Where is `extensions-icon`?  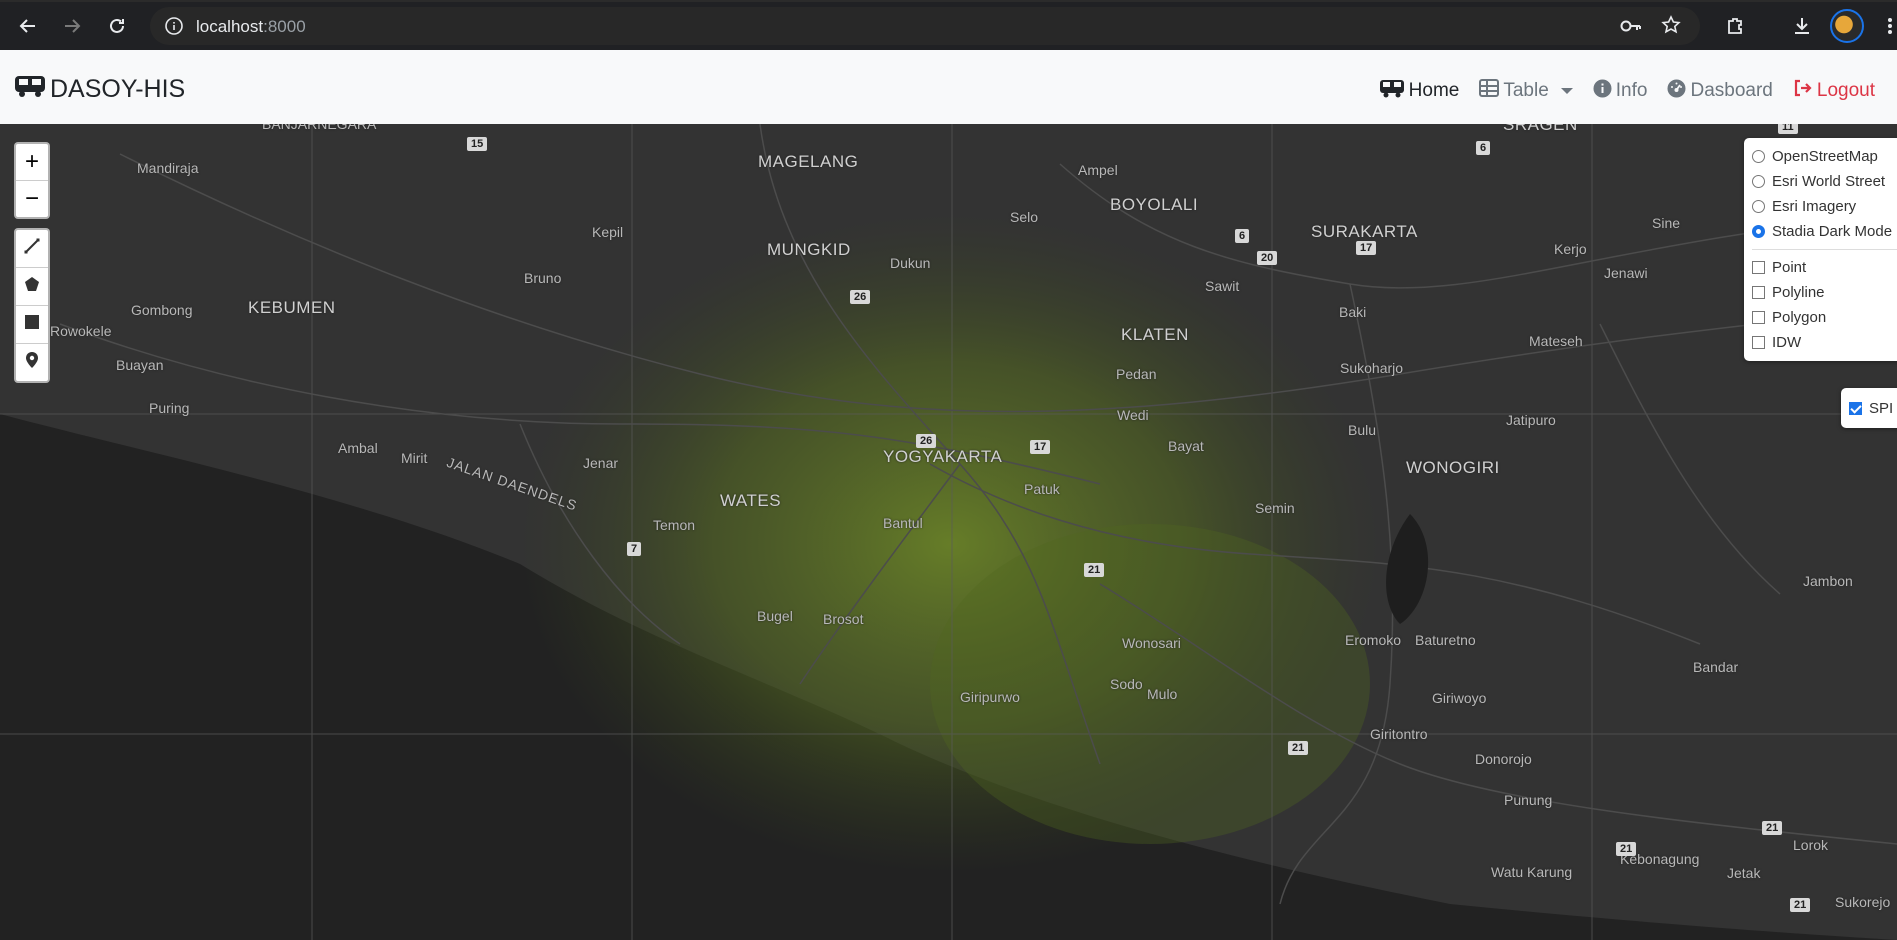
extensions-icon is located at coordinates (1735, 26).